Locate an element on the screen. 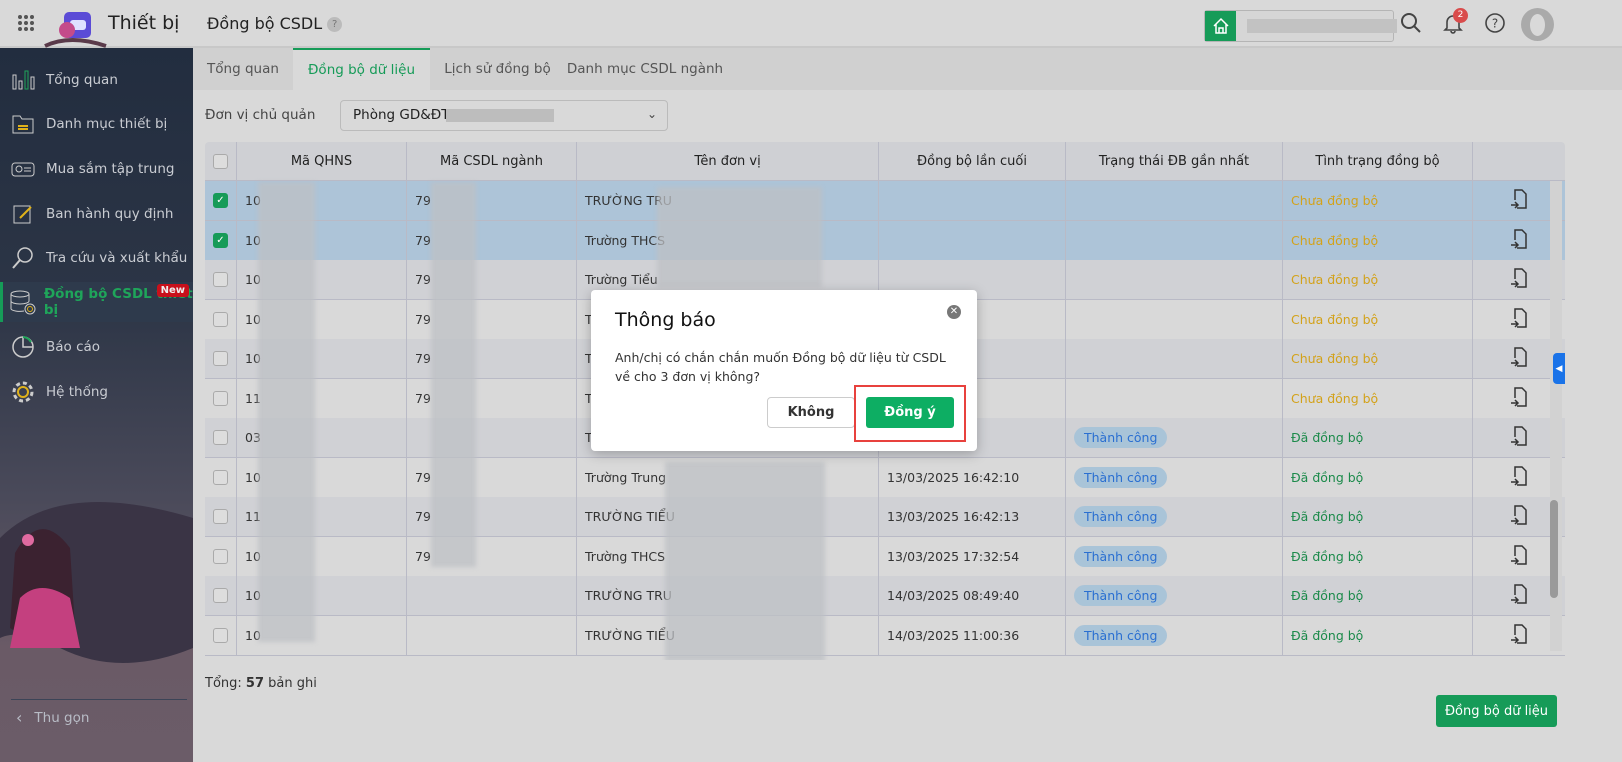 The width and height of the screenshot is (1622, 762). sidebar-item-label: Tra cứu và xuất khẩu is located at coordinates (117, 258).